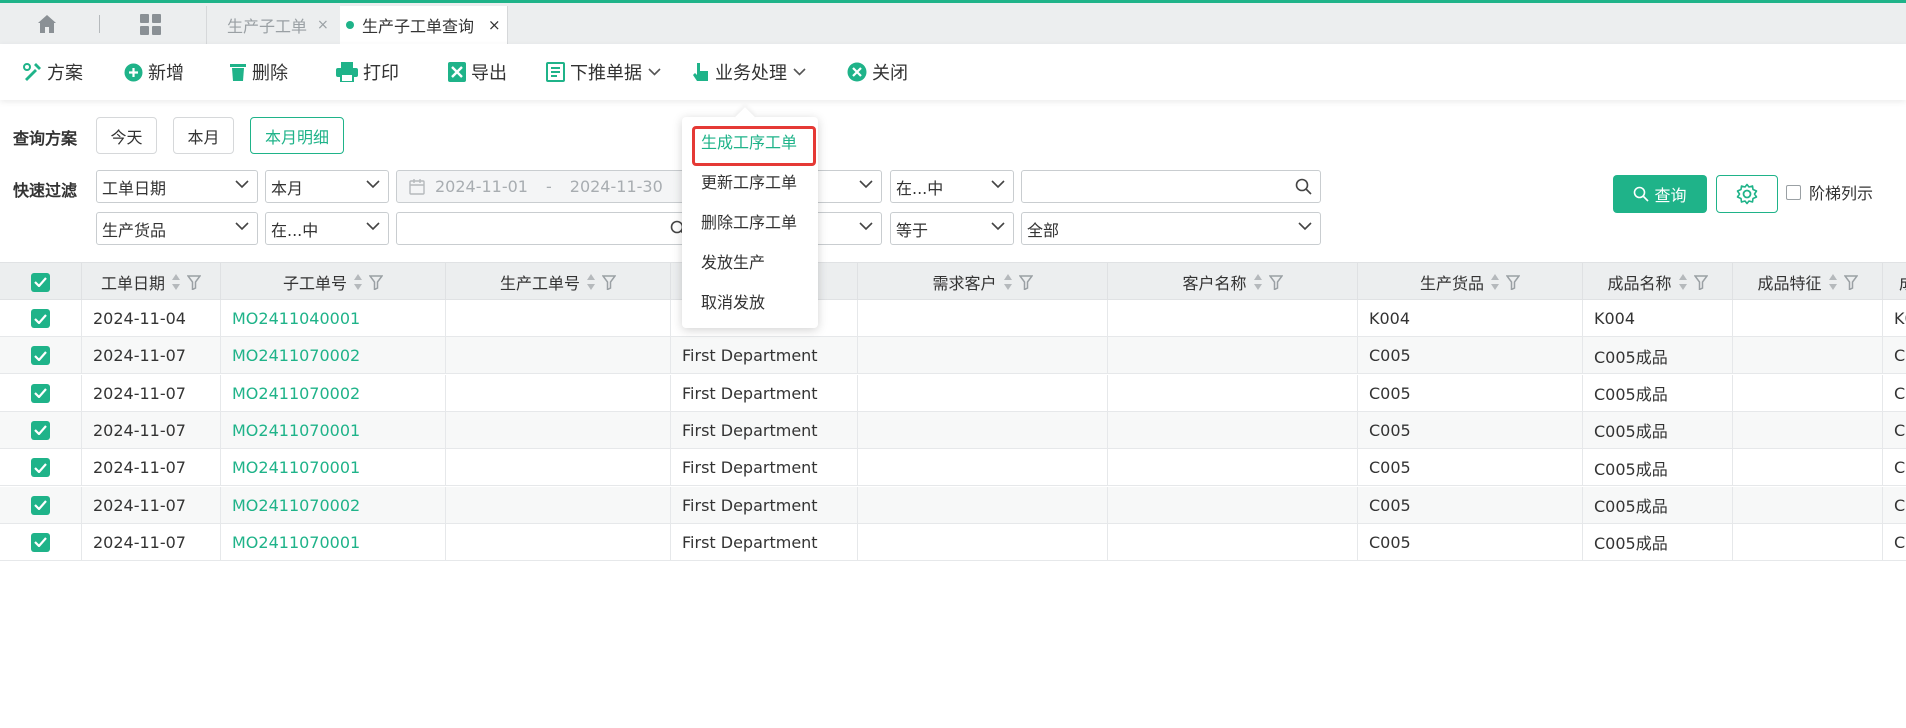  Describe the element at coordinates (750, 181) in the screenshot. I see `menu-item-update-process-order: 更新工序工单` at that location.